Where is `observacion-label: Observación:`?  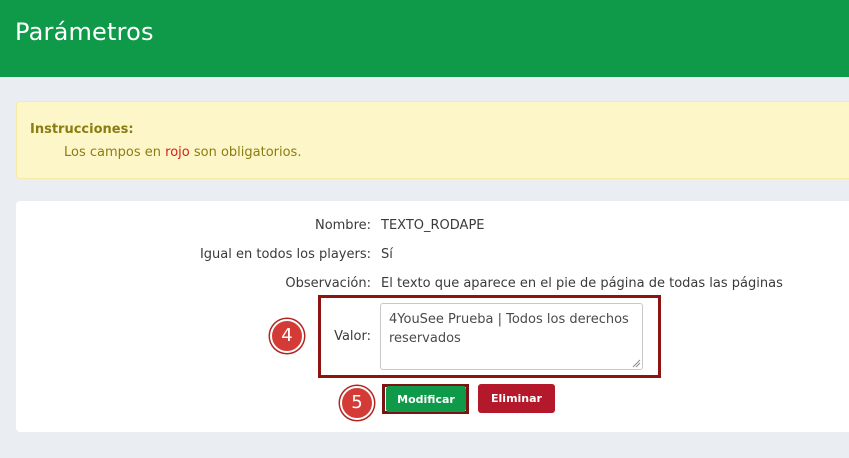 observacion-label: Observación: is located at coordinates (328, 283).